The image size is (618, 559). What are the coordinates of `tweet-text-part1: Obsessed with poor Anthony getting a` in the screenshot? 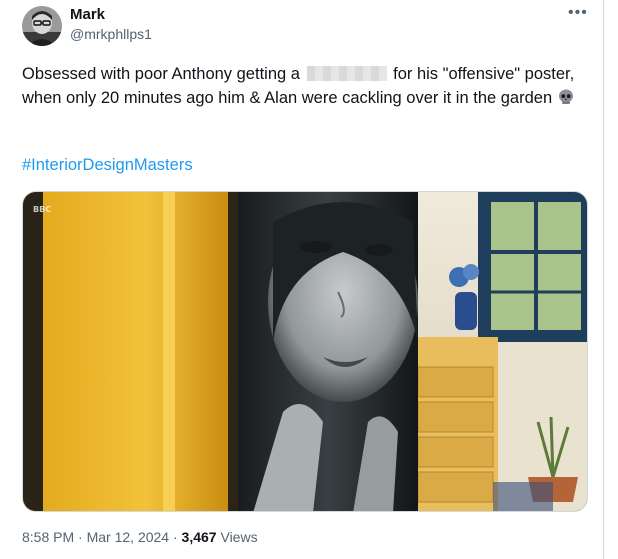 It's located at (161, 74).